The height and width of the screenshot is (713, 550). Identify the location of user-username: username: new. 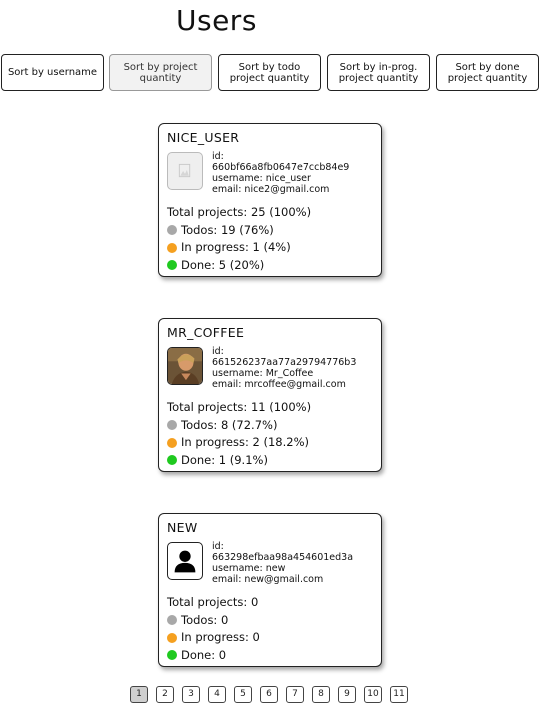
(249, 568).